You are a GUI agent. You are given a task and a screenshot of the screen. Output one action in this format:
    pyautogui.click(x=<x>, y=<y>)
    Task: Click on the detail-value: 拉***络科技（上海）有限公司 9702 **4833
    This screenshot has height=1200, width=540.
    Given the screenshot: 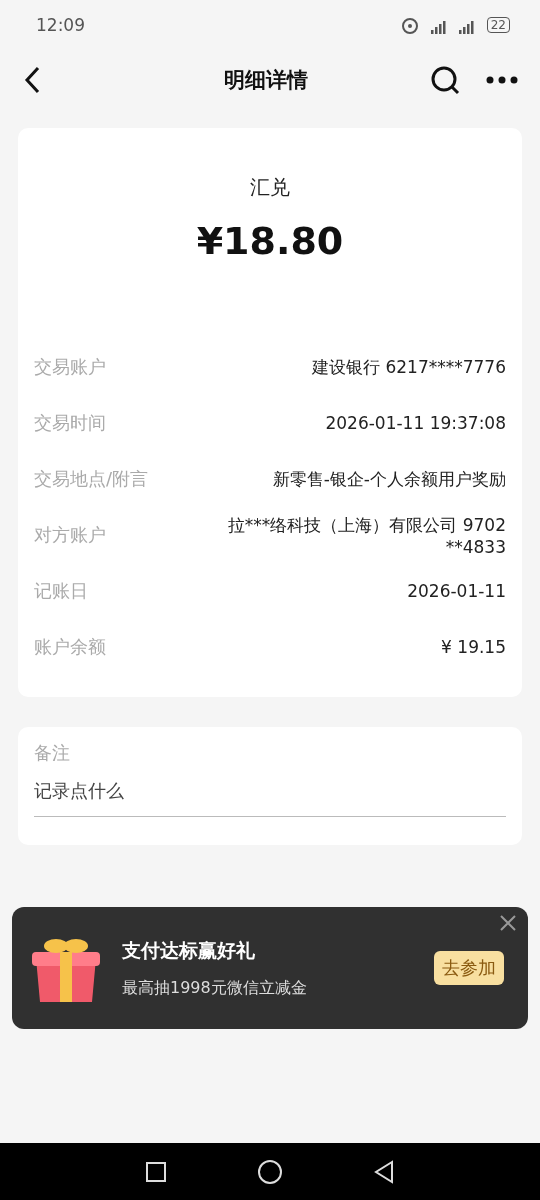 What is the action you would take?
    pyautogui.click(x=366, y=535)
    